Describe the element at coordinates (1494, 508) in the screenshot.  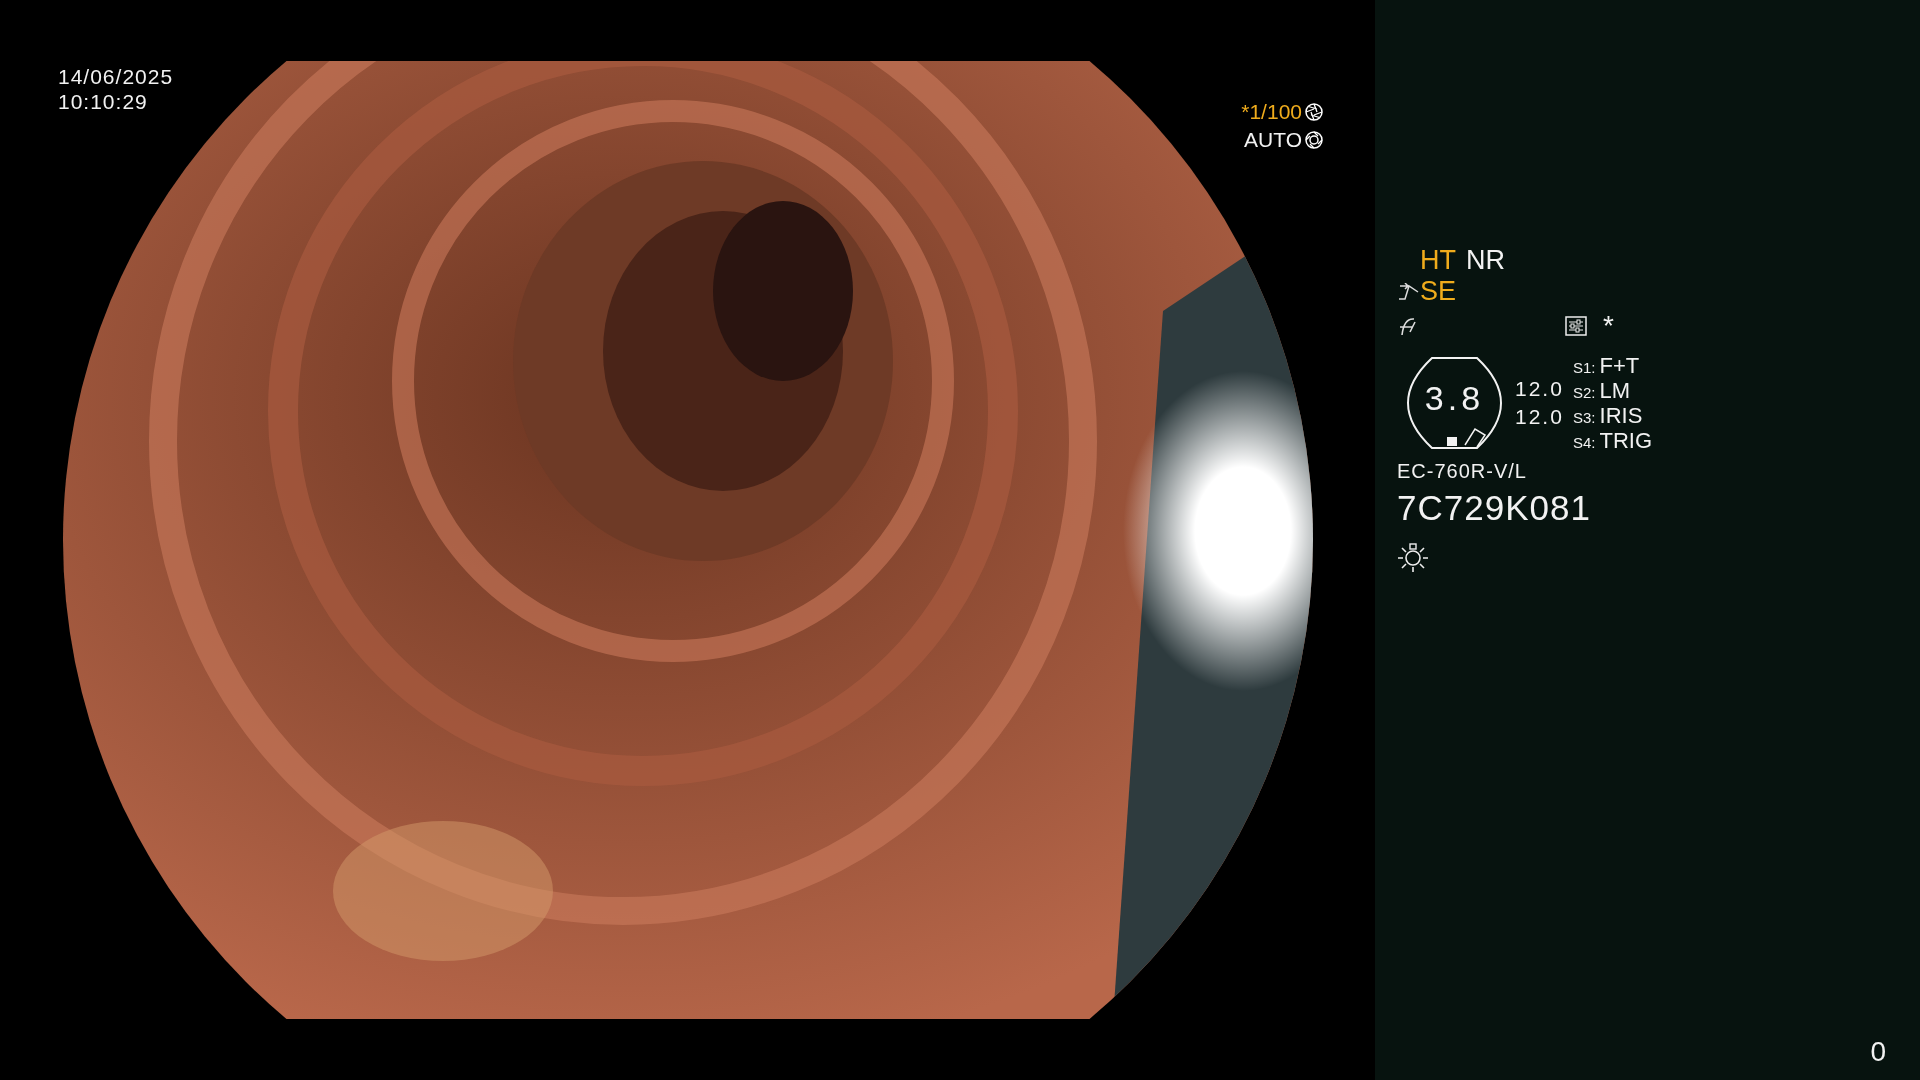
I see `serial-number-text: 7C729K081` at that location.